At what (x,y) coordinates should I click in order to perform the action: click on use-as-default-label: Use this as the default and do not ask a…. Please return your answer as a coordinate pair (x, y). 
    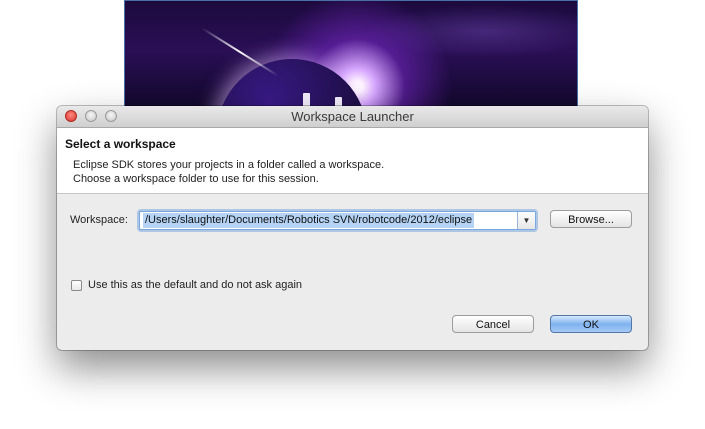
    Looking at the image, I should click on (195, 285).